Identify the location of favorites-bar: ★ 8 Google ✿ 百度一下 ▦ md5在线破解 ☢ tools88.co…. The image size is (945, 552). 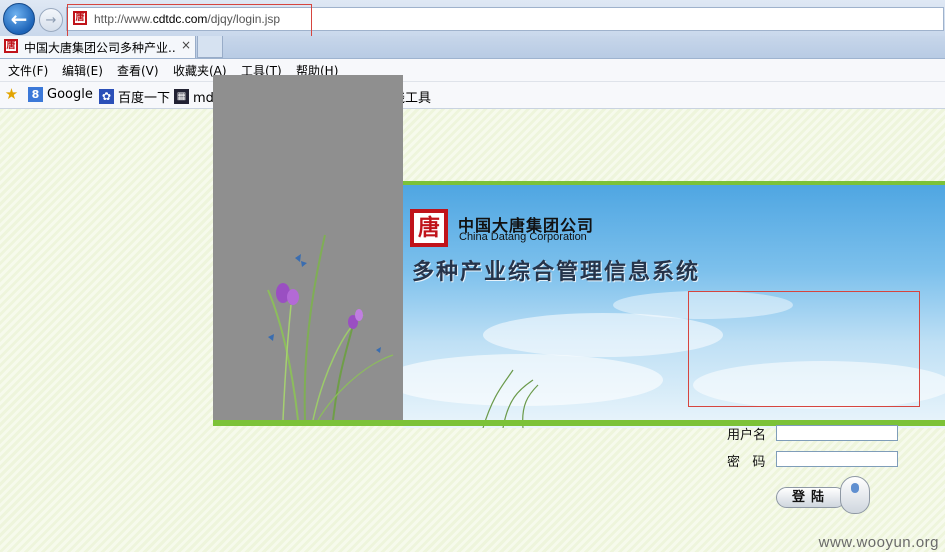
(472, 95).